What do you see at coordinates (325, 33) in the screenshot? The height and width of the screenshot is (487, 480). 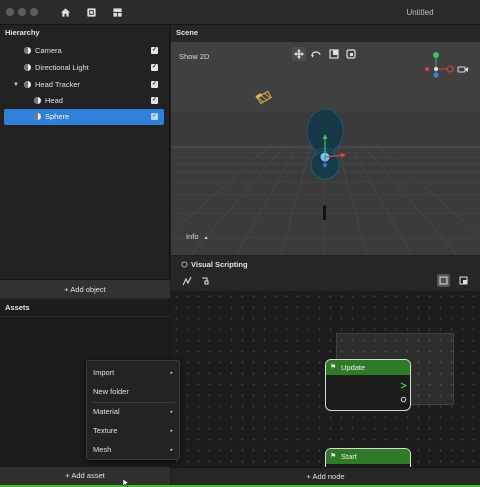 I see `scene-header: Scene` at bounding box center [325, 33].